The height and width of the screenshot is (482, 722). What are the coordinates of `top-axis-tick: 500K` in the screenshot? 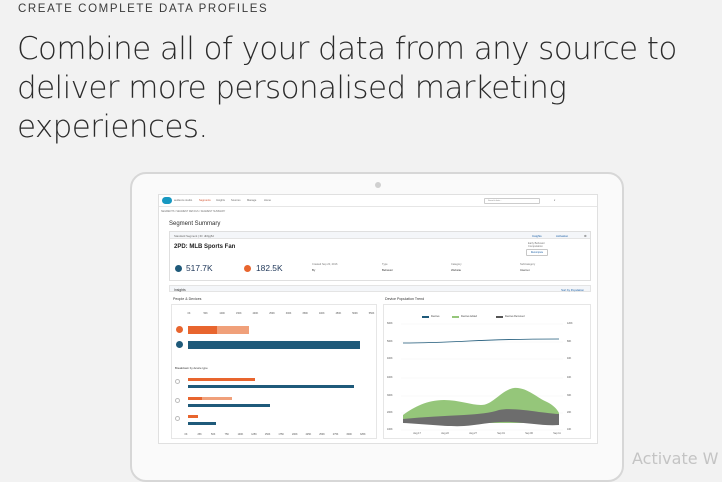 It's located at (355, 313).